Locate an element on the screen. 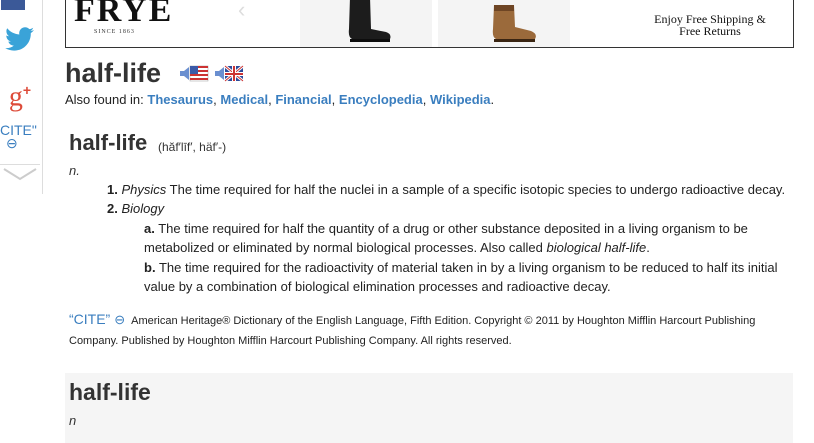 The image size is (814, 443). twitter-share-button is located at coordinates (20, 41).